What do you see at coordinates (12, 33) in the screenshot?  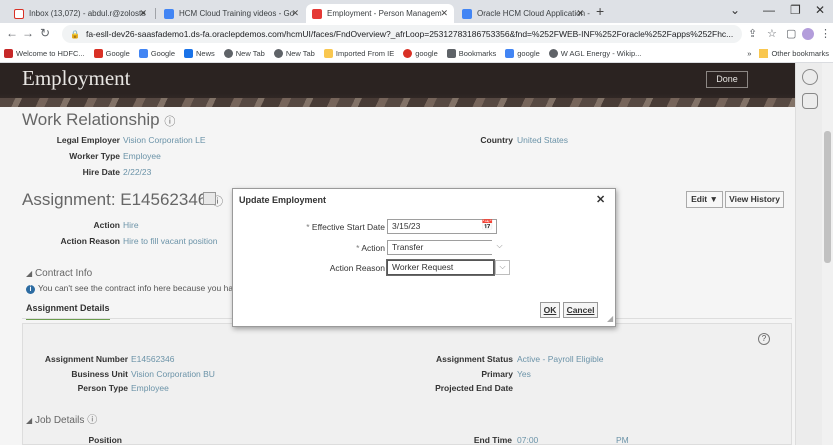 I see `back-icon: ←` at bounding box center [12, 33].